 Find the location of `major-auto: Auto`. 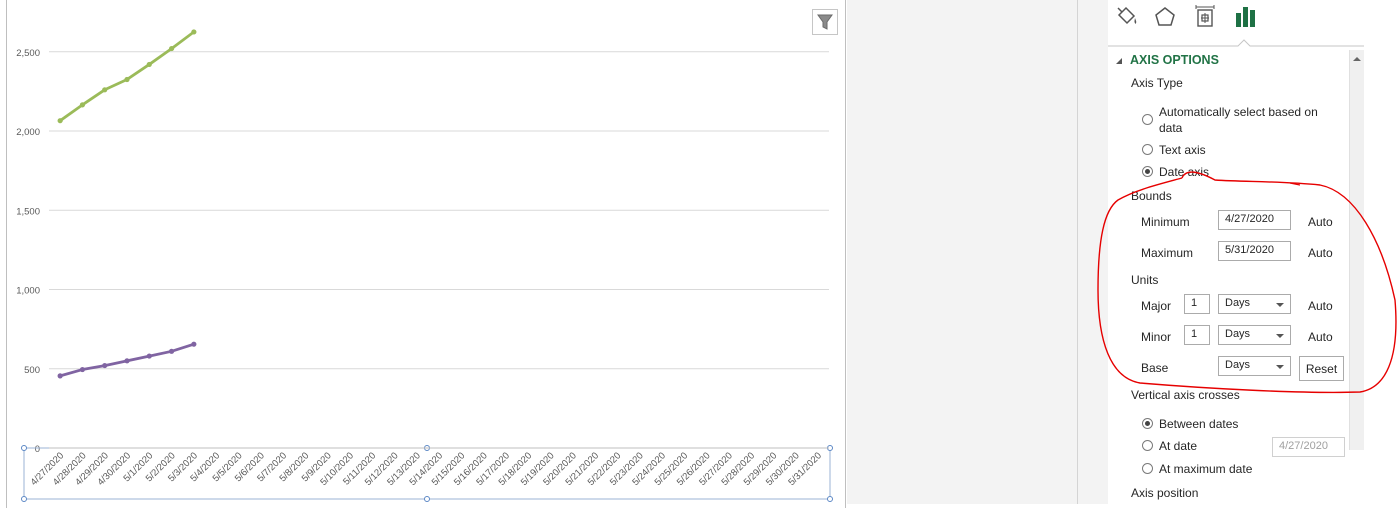

major-auto: Auto is located at coordinates (1320, 306).